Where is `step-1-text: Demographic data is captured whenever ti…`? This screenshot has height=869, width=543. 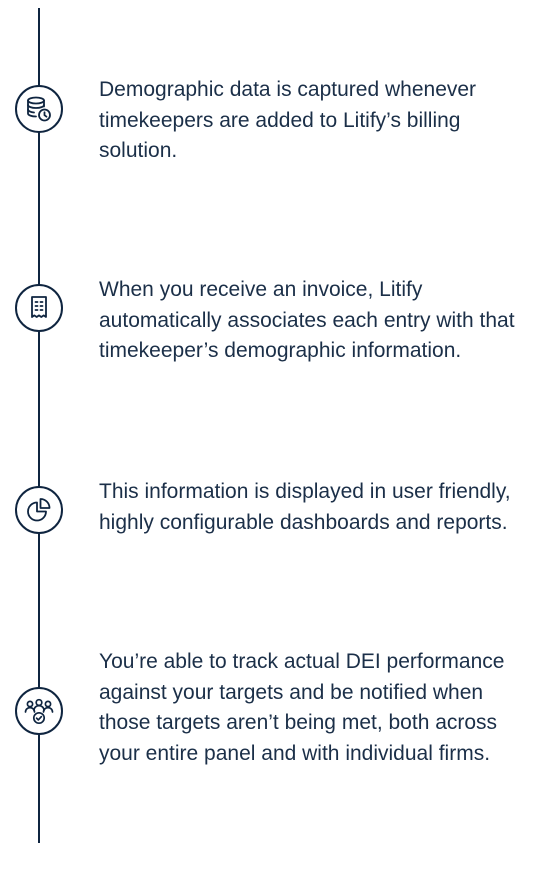 step-1-text: Demographic data is captured whenever ti… is located at coordinates (288, 120).